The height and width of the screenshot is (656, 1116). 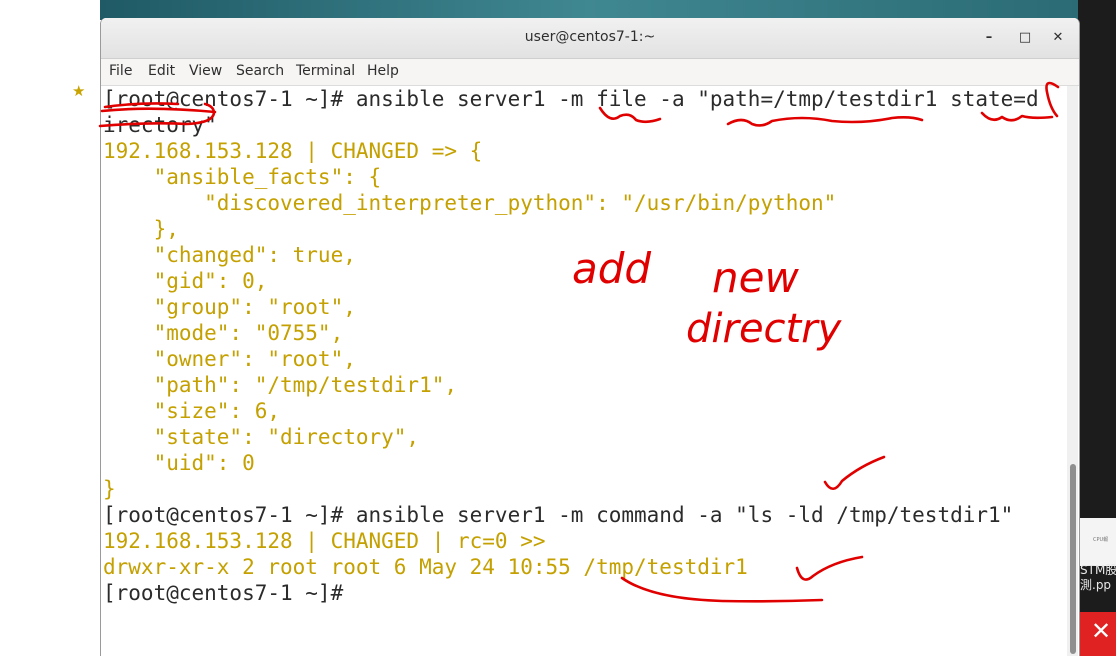 What do you see at coordinates (280, 385) in the screenshot?
I see `terminal-line: "path": "/tmp/testdir1",` at bounding box center [280, 385].